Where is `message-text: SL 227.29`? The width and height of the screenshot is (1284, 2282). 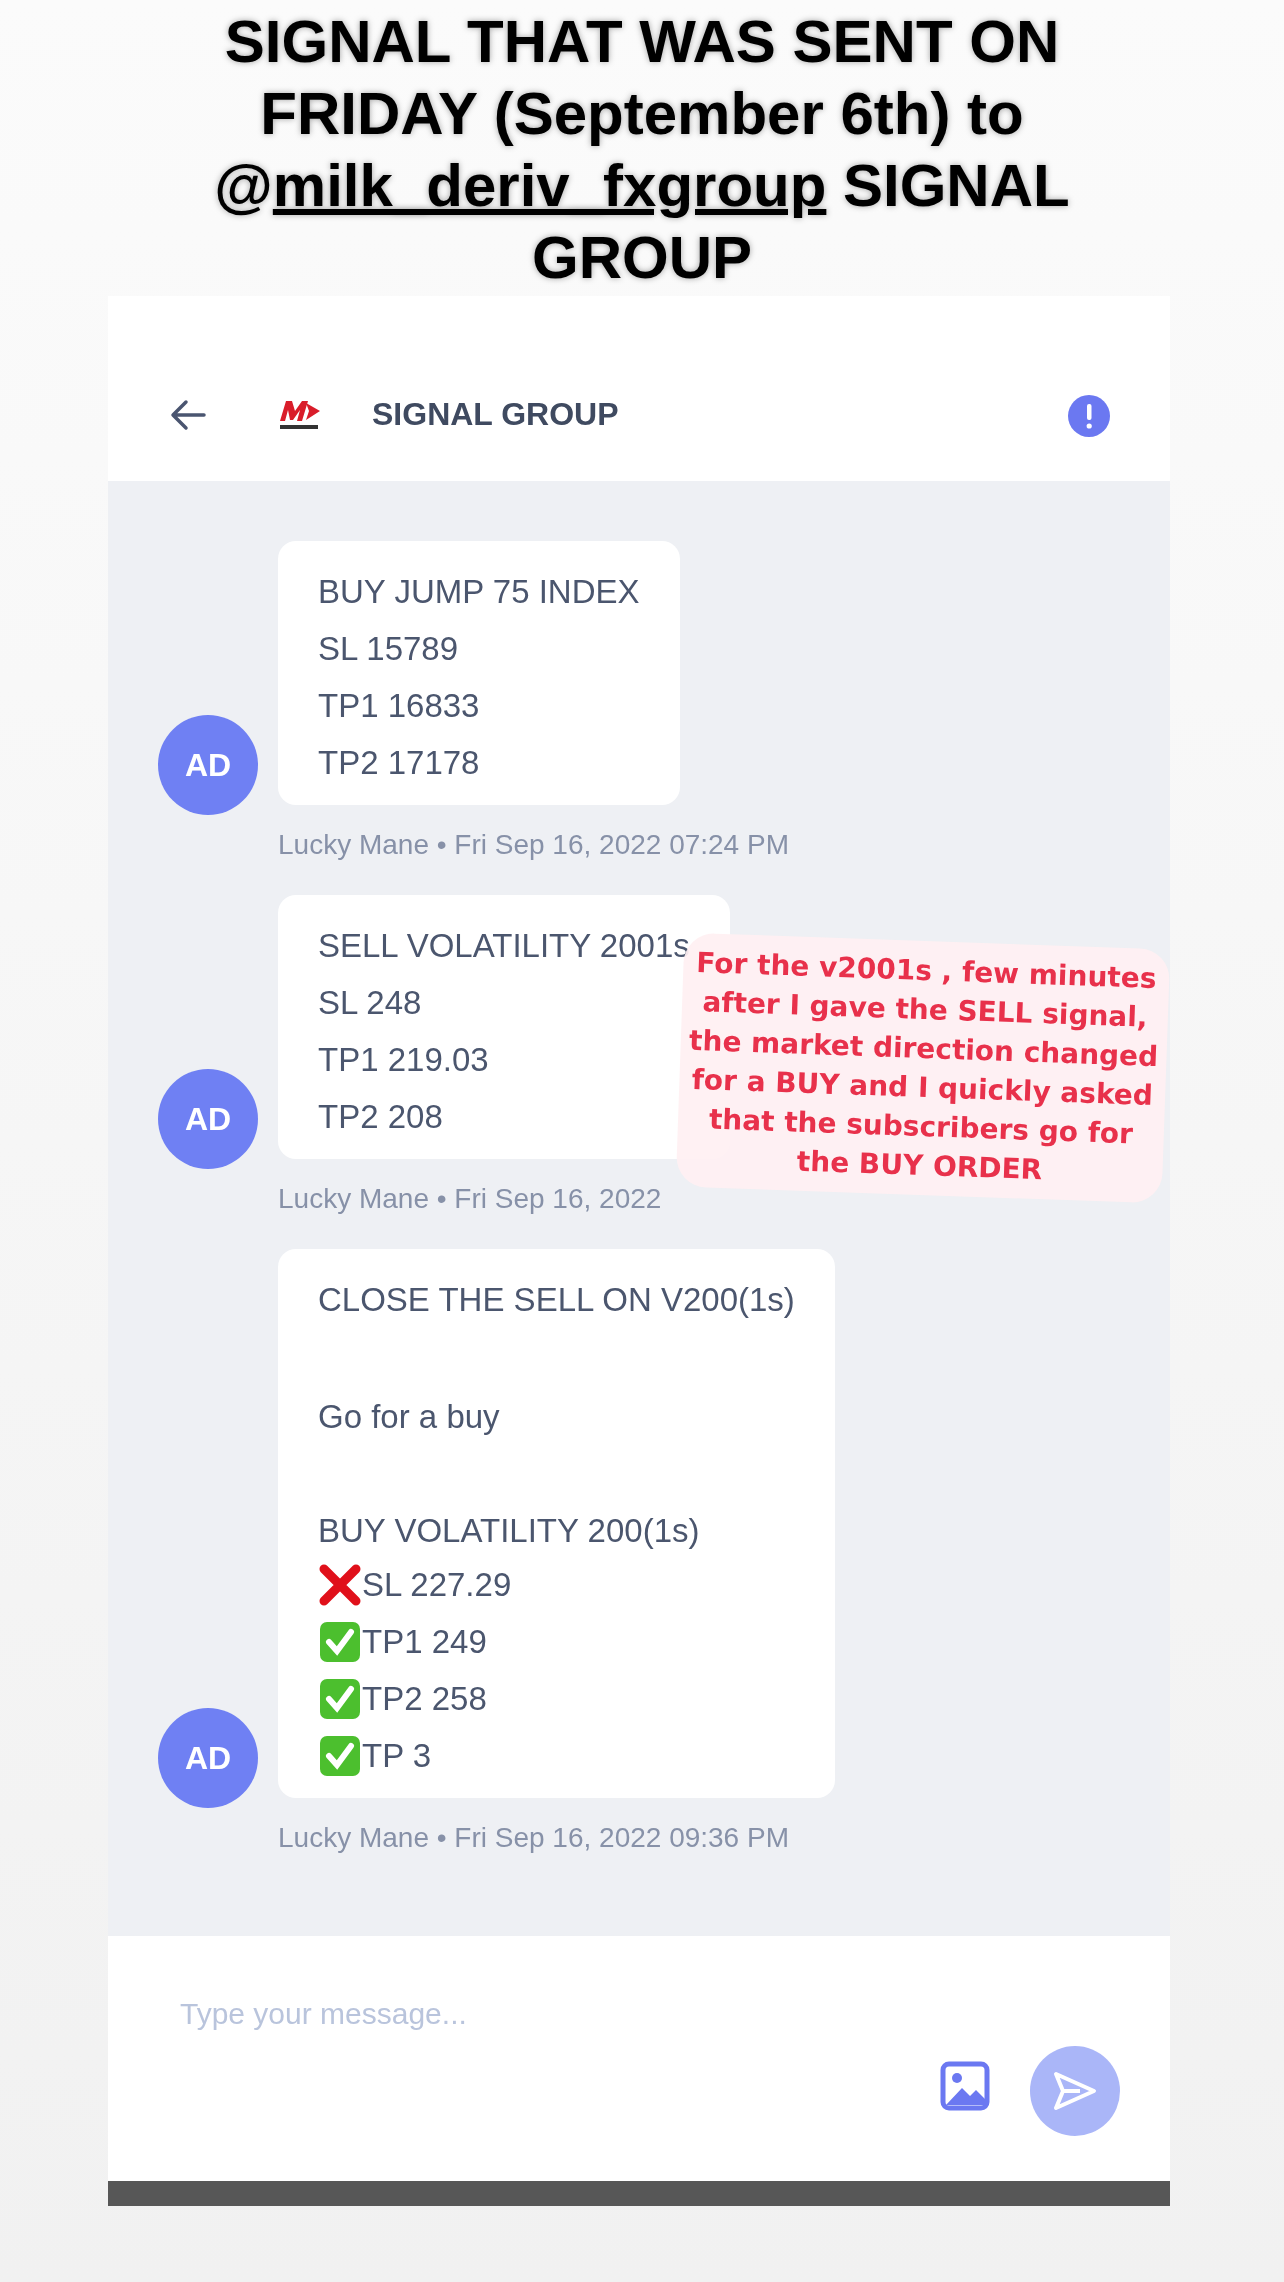
message-text: SL 227.29 is located at coordinates (437, 1584).